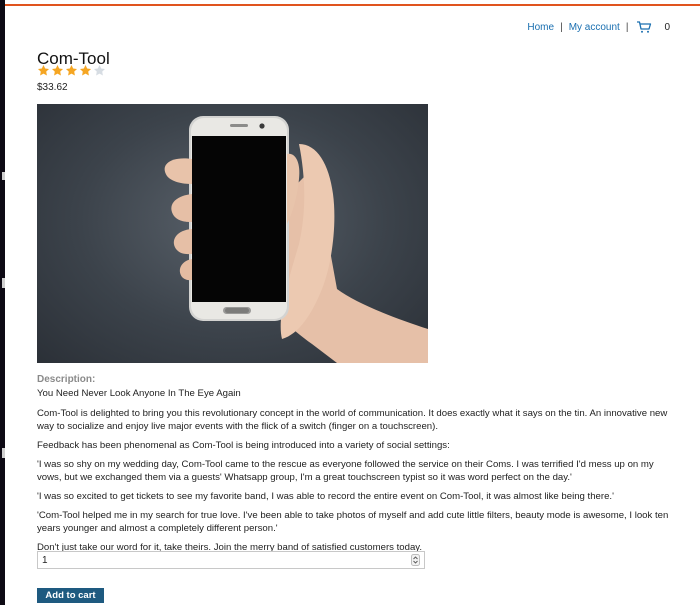 The height and width of the screenshot is (605, 700). I want to click on star-empty-icon, so click(99, 70).